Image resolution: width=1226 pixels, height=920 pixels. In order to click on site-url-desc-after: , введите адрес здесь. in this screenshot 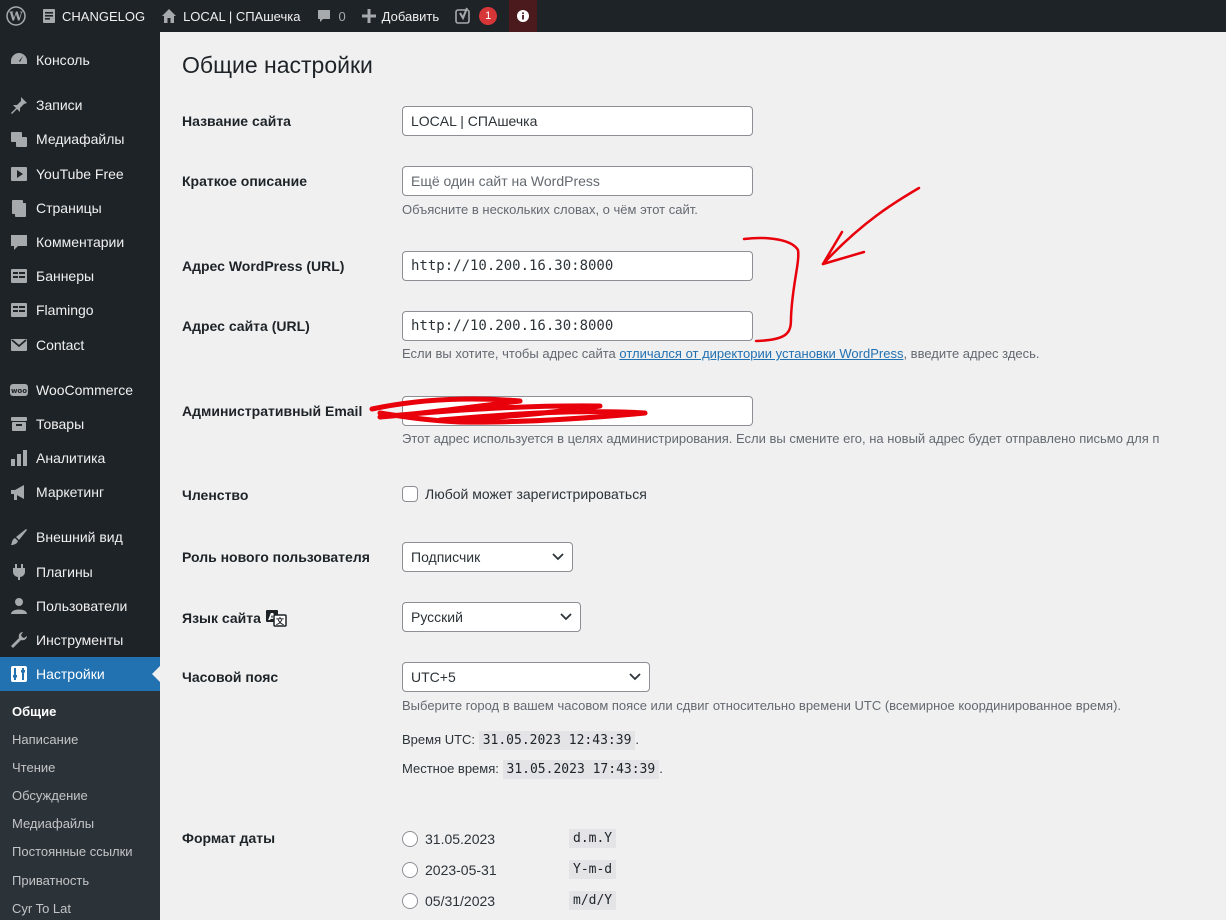, I will do `click(971, 353)`.